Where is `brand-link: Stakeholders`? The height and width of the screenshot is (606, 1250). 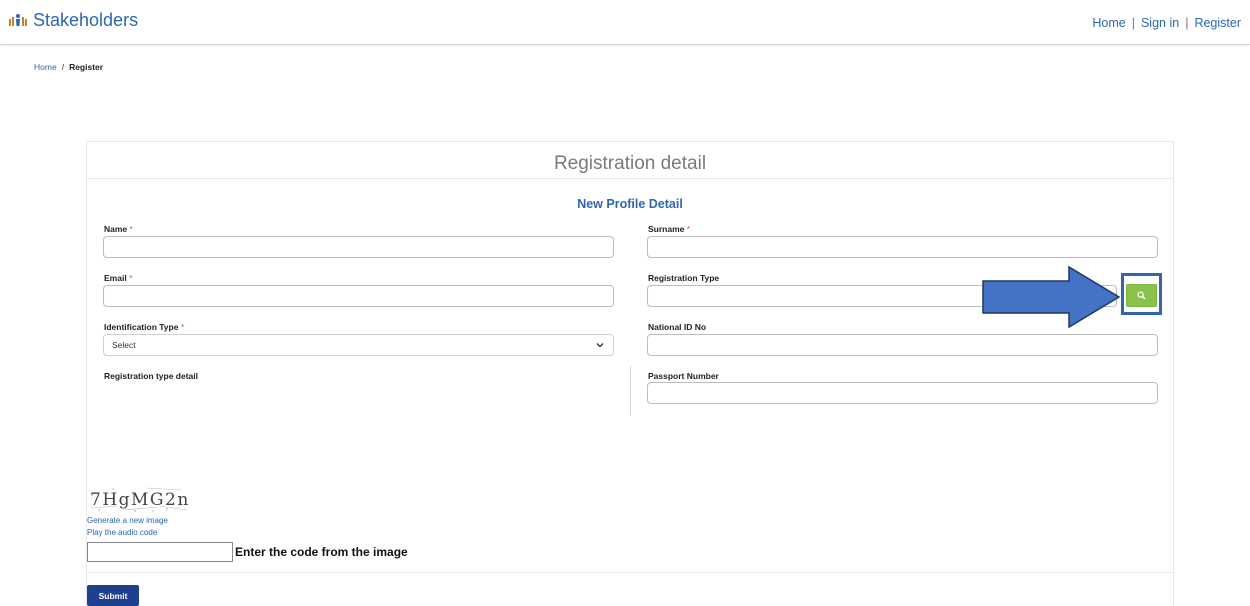 brand-link: Stakeholders is located at coordinates (73, 20).